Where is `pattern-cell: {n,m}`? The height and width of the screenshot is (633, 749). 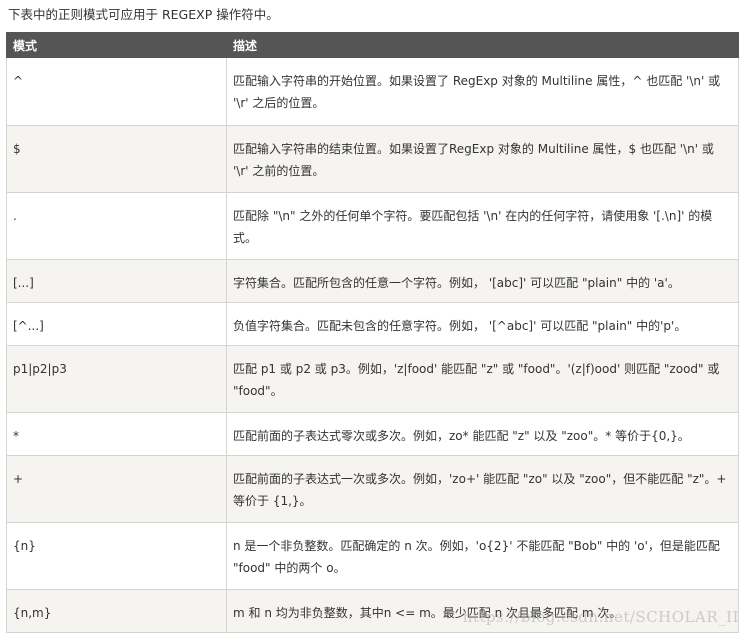 pattern-cell: {n,m} is located at coordinates (116, 611).